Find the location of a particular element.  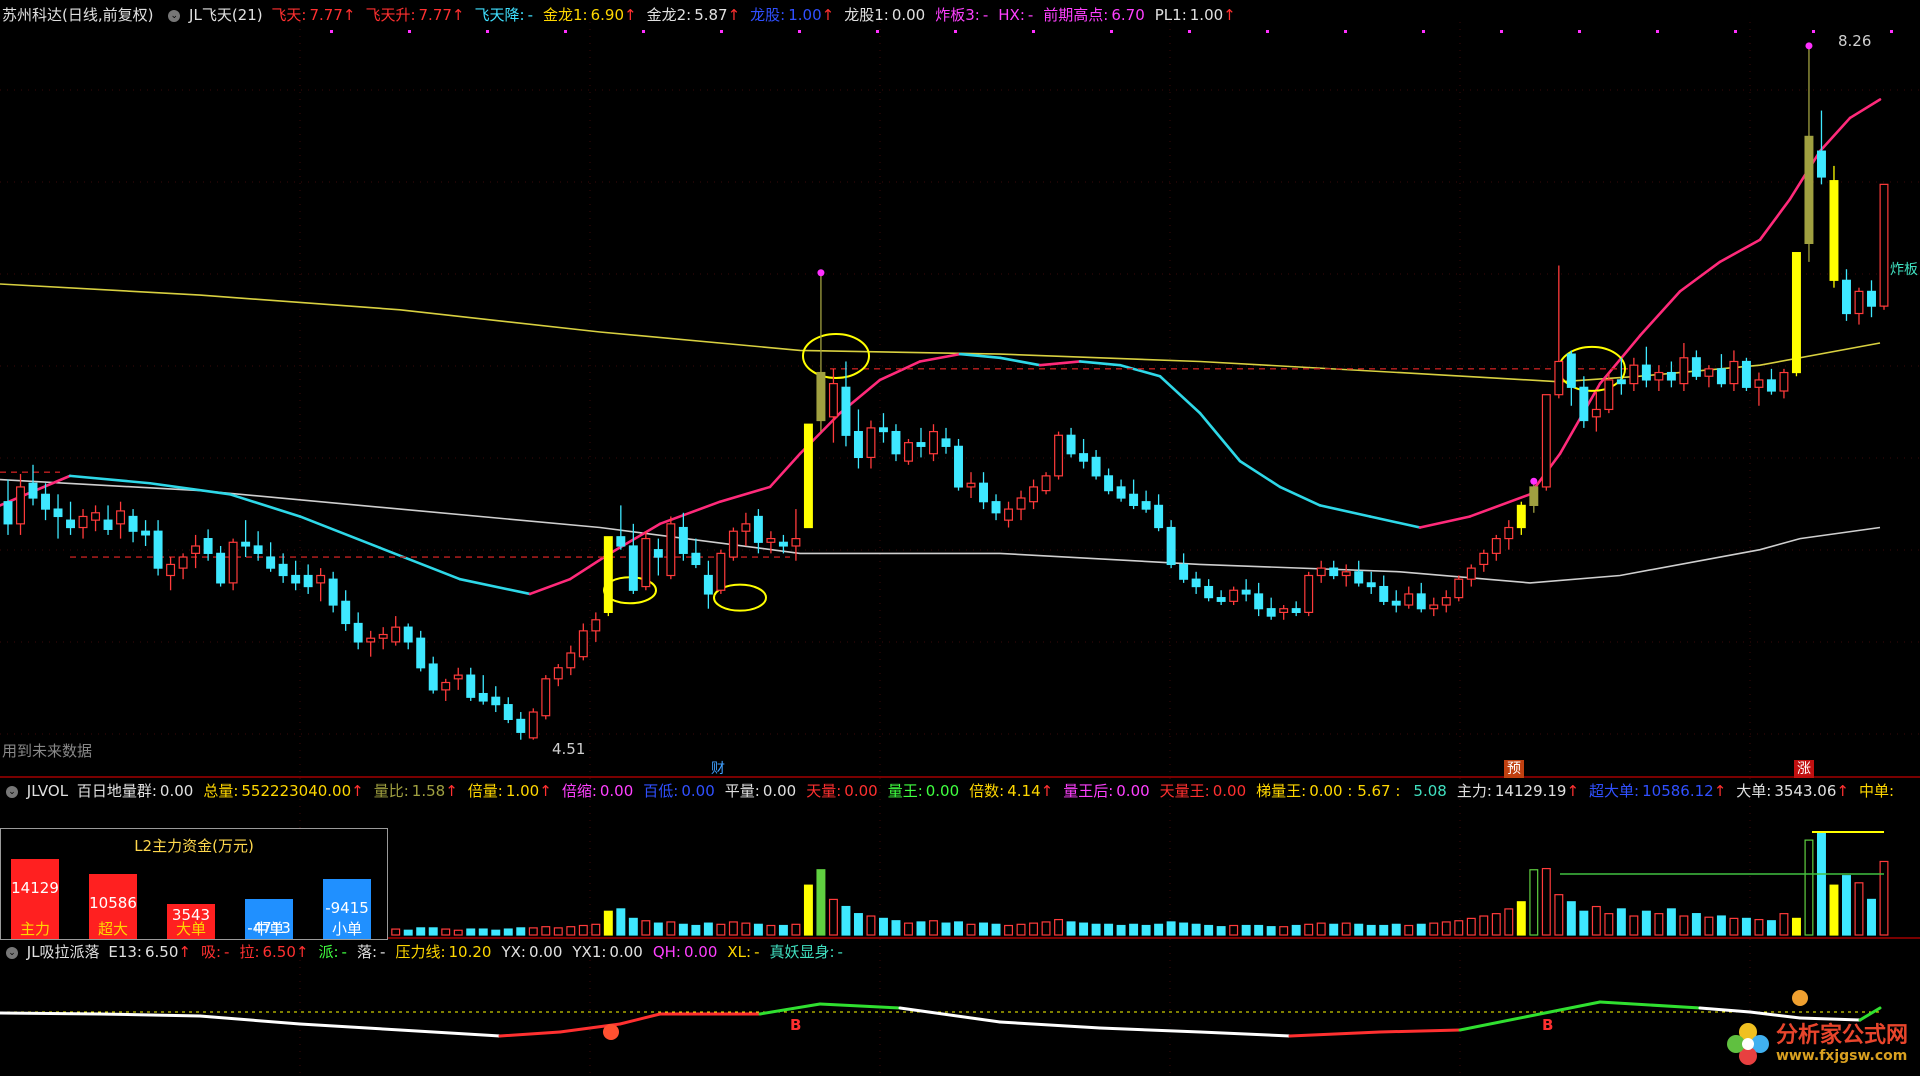

volume-indicator-item: 总量: 552223040.00↑ is located at coordinates (283, 791).